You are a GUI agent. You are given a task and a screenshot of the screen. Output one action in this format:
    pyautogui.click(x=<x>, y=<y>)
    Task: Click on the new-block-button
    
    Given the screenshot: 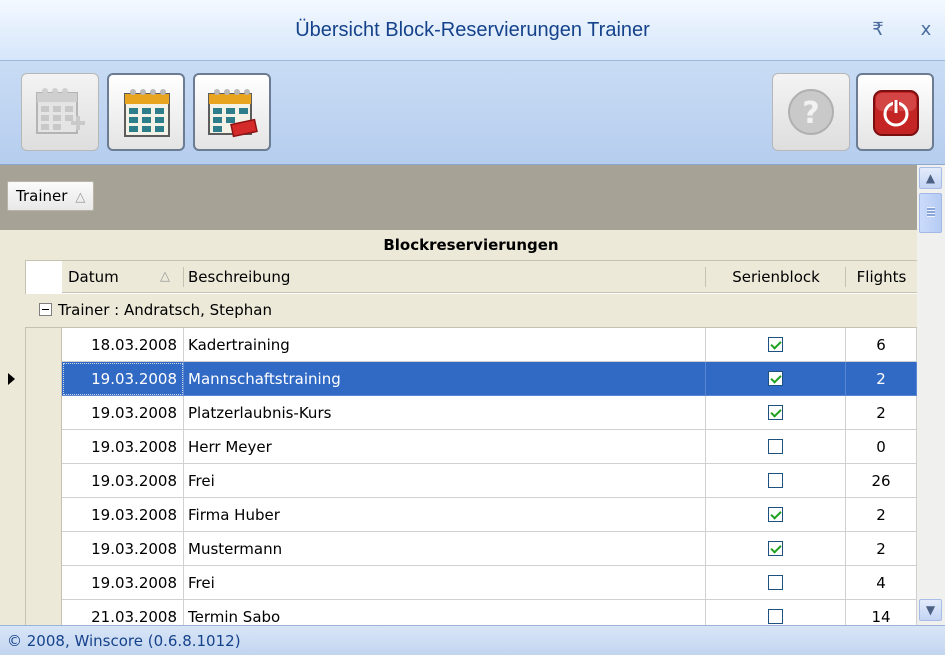 What is the action you would take?
    pyautogui.click(x=60, y=112)
    